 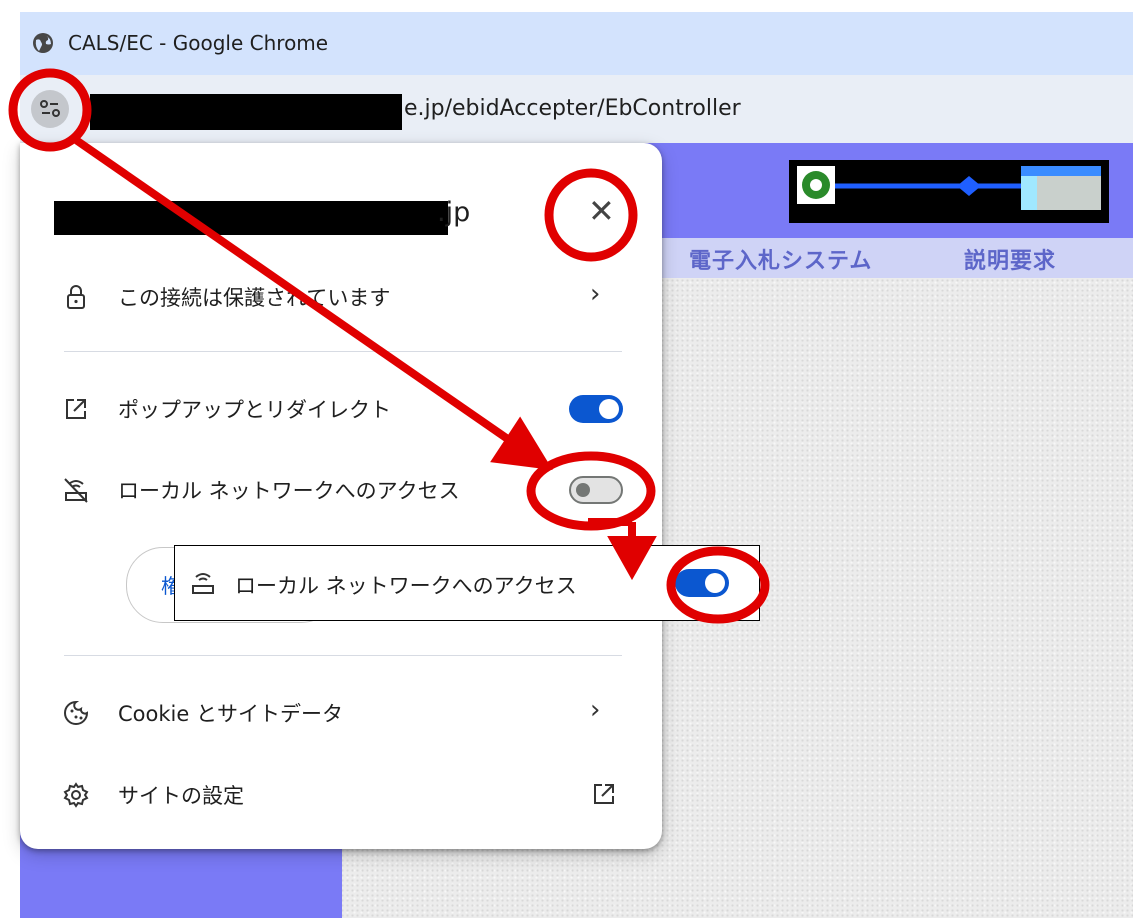 What do you see at coordinates (601, 211) in the screenshot?
I see `close-icon: ✕` at bounding box center [601, 211].